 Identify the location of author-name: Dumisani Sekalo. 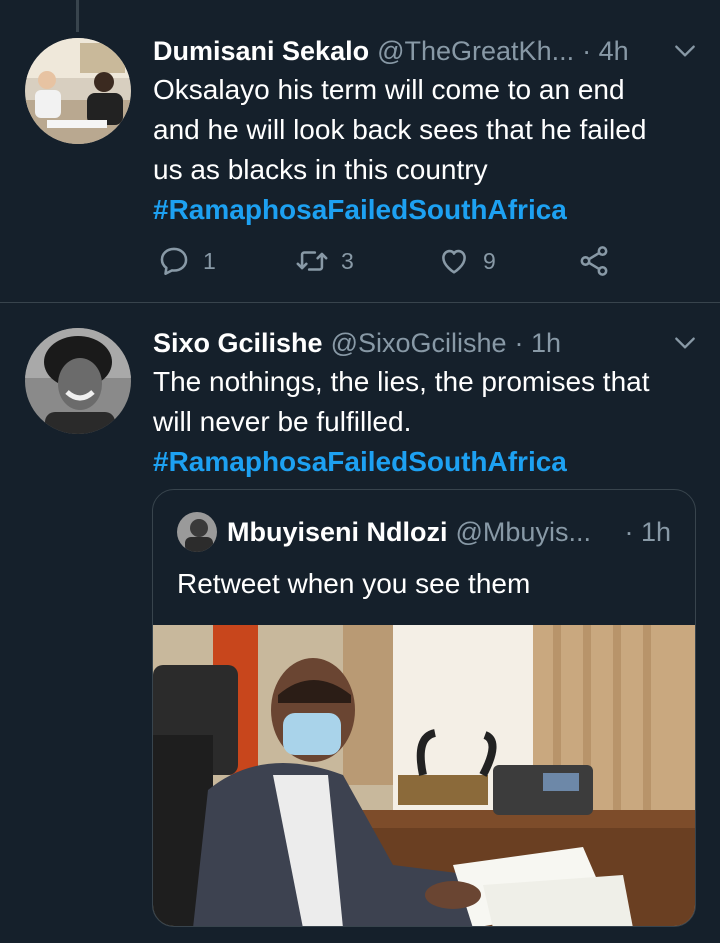
(261, 51).